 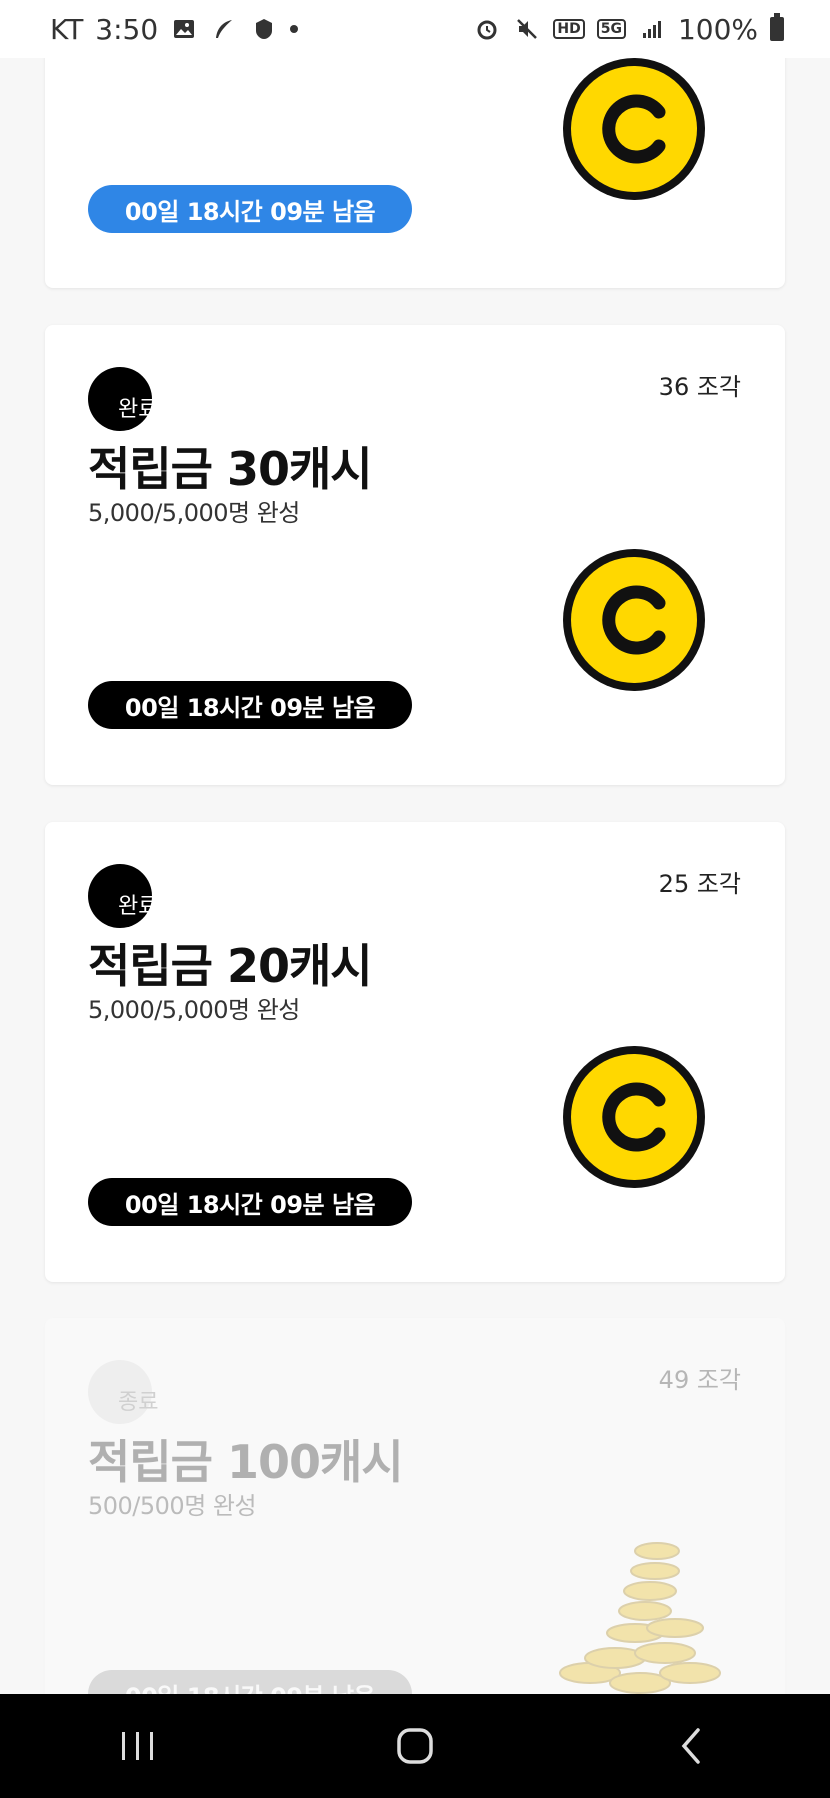 What do you see at coordinates (415, 154) in the screenshot?
I see `reward-card-1: 00일 18시간 09분 남음` at bounding box center [415, 154].